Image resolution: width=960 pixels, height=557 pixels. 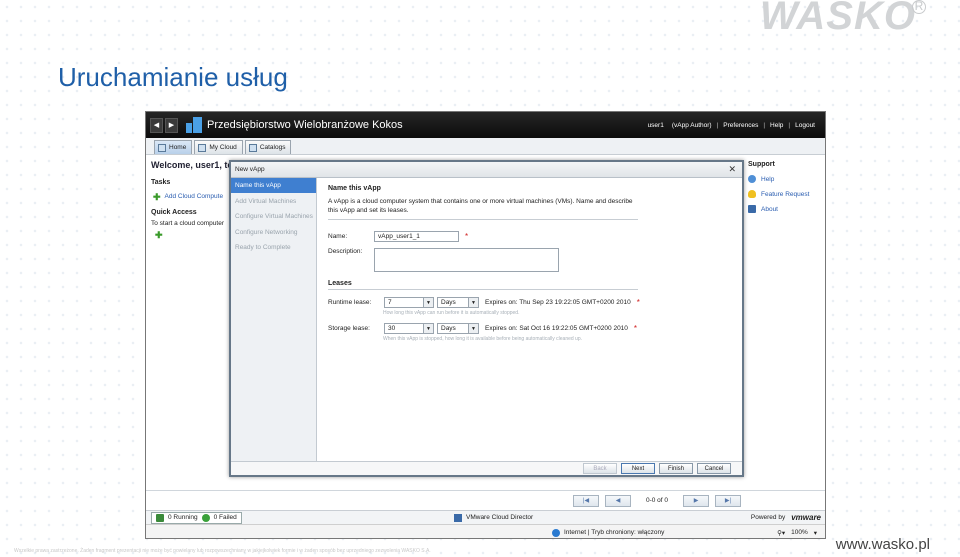 I want to click on dialog-titlebar: New vApp ✕, so click(x=486, y=170).